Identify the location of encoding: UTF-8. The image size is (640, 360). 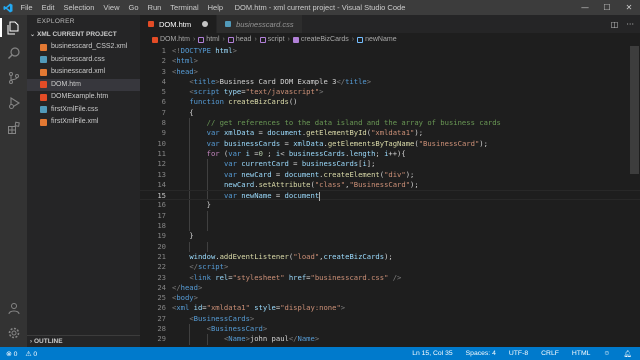
(518, 353).